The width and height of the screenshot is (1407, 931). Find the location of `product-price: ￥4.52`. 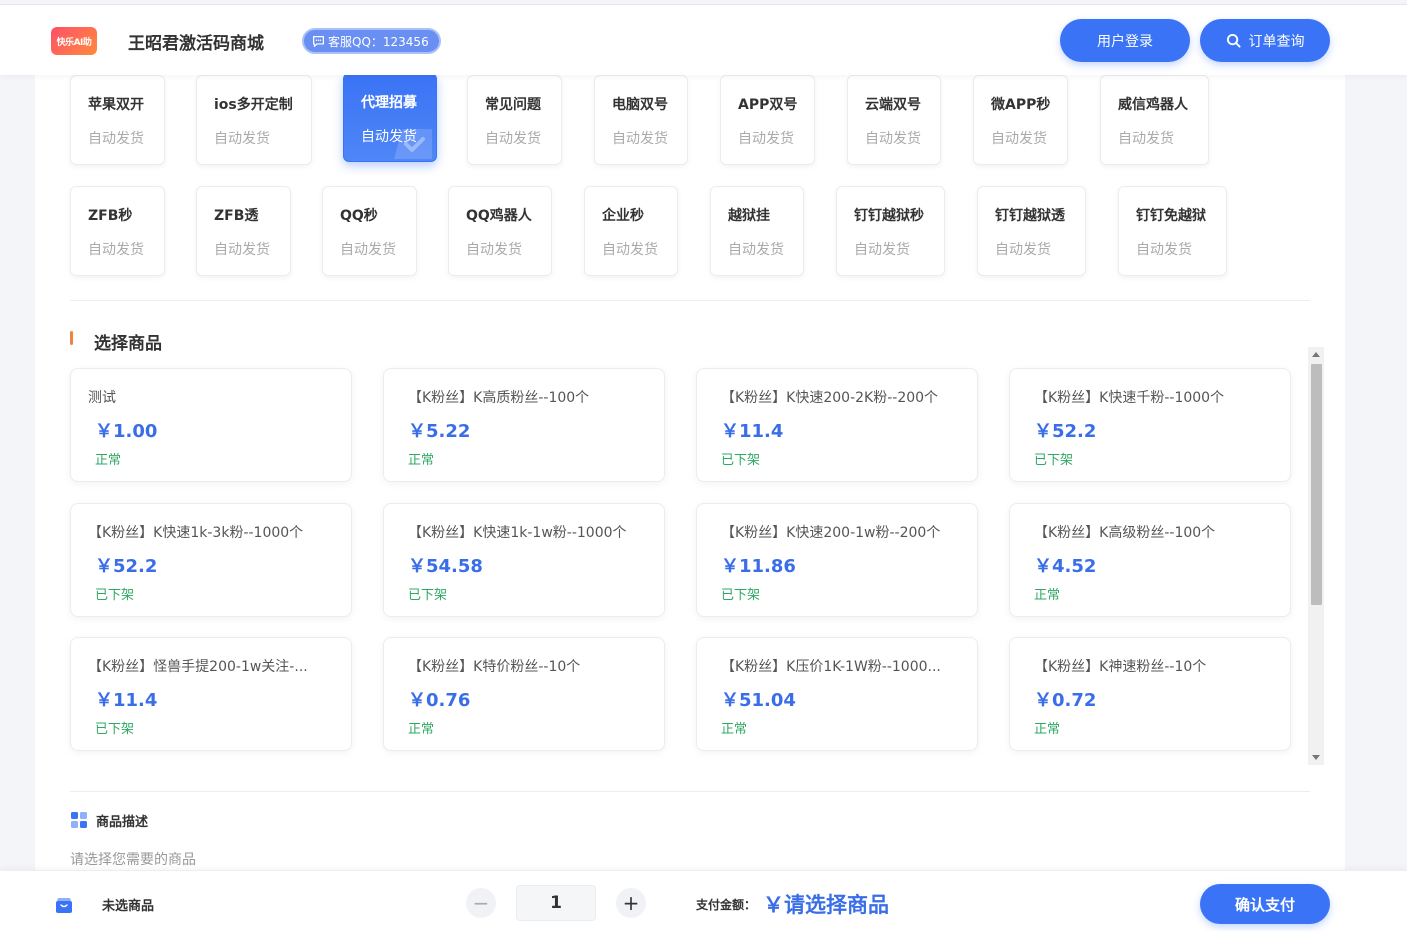

product-price: ￥4.52 is located at coordinates (1065, 566).